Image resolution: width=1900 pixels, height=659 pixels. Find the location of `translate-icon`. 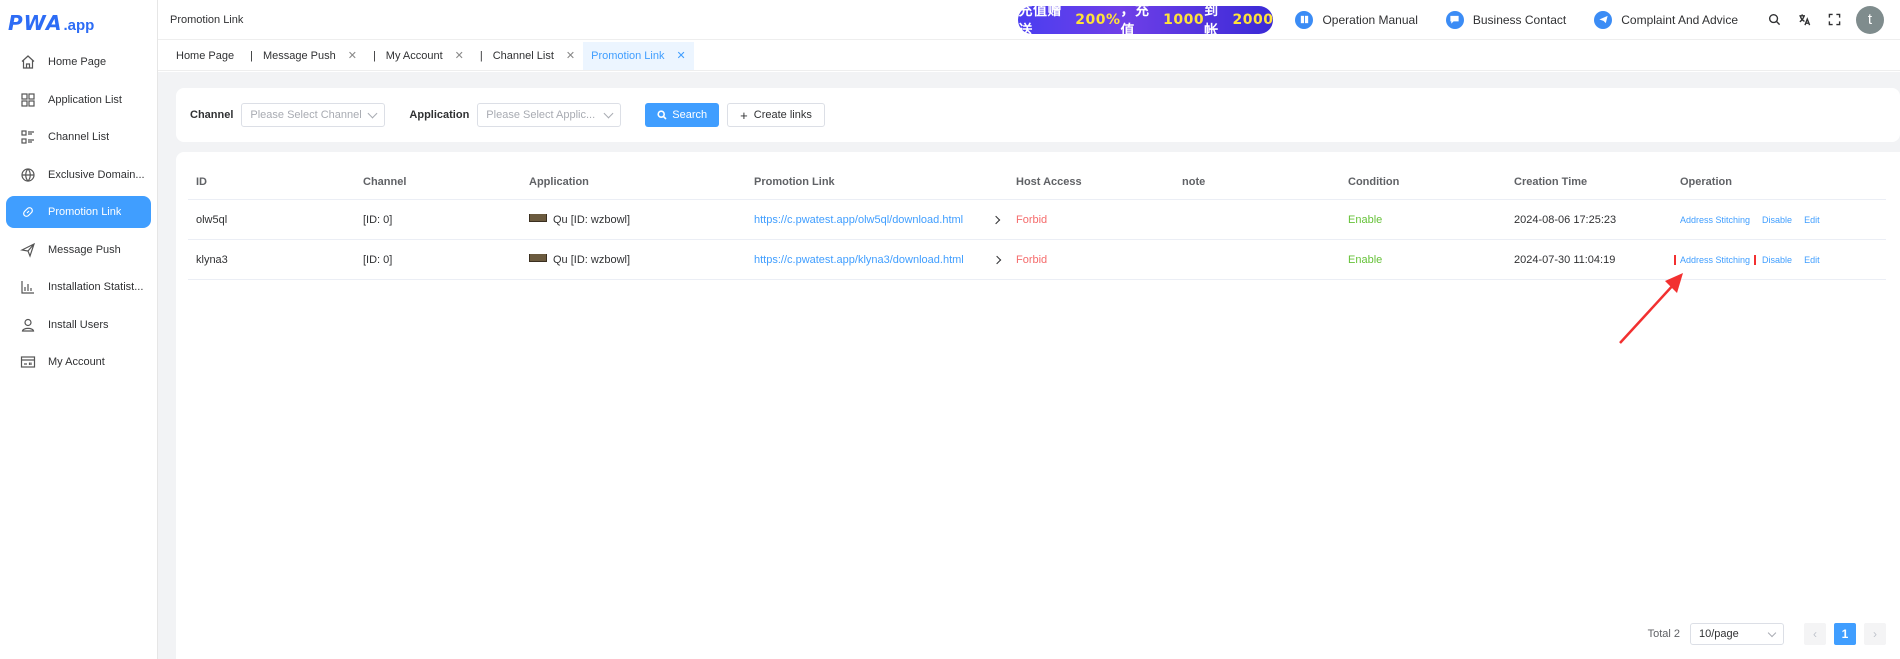

translate-icon is located at coordinates (1804, 20).